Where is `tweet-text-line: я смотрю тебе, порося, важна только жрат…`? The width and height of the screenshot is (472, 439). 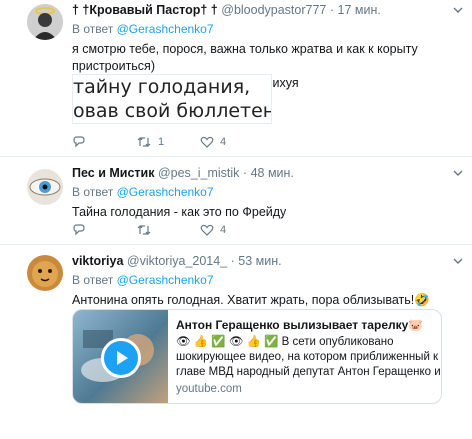 tweet-text-line: я смотрю тебе, порося, важна только жрат… is located at coordinates (245, 57).